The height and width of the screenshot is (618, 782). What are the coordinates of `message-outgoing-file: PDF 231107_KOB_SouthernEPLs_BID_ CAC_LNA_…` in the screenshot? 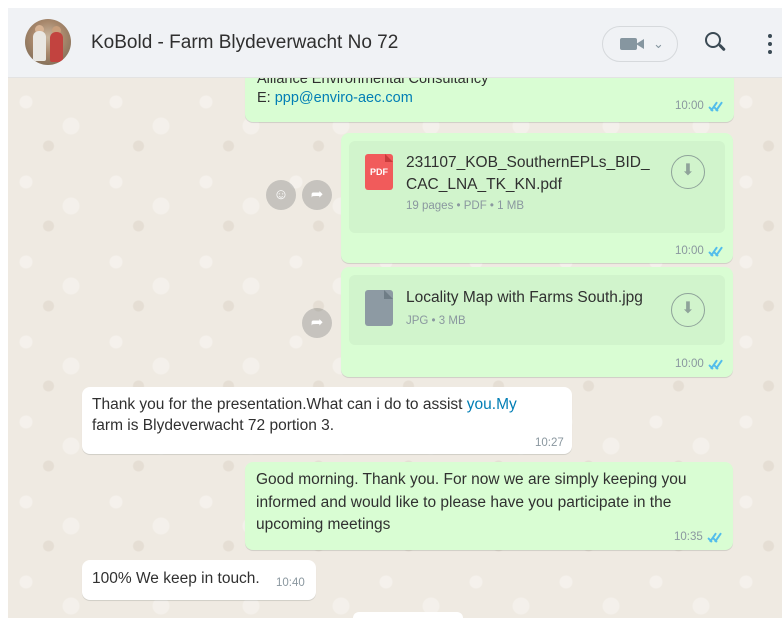 It's located at (537, 198).